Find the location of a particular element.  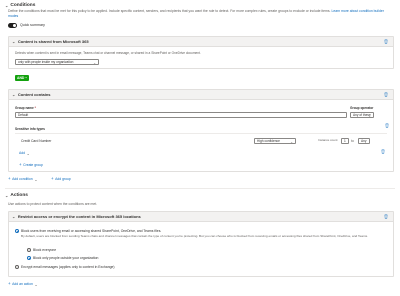

group-name-input: Default is located at coordinates (181, 115).